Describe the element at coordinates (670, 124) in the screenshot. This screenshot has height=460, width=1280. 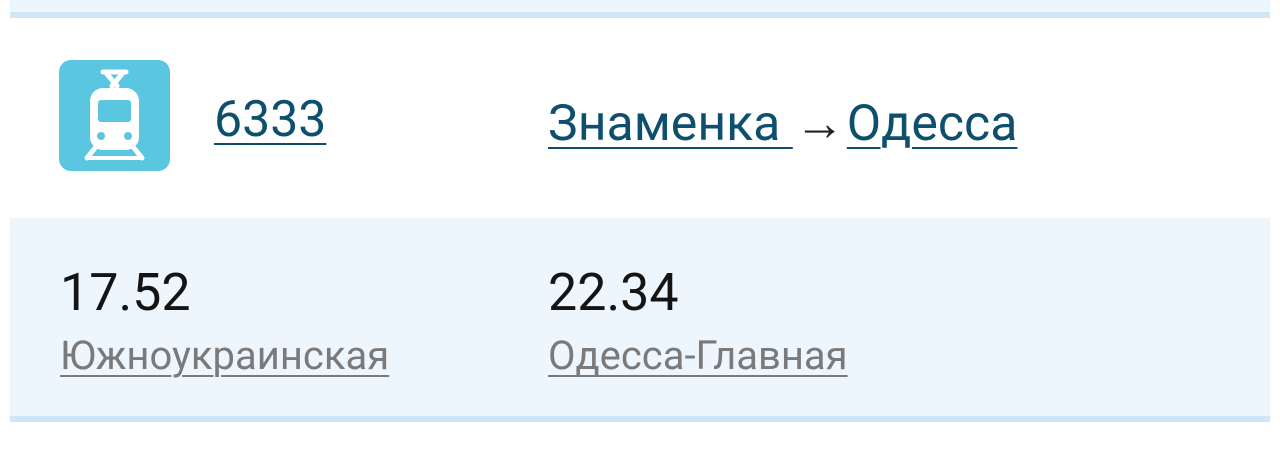
I see `route-from-link: Знаменка` at that location.